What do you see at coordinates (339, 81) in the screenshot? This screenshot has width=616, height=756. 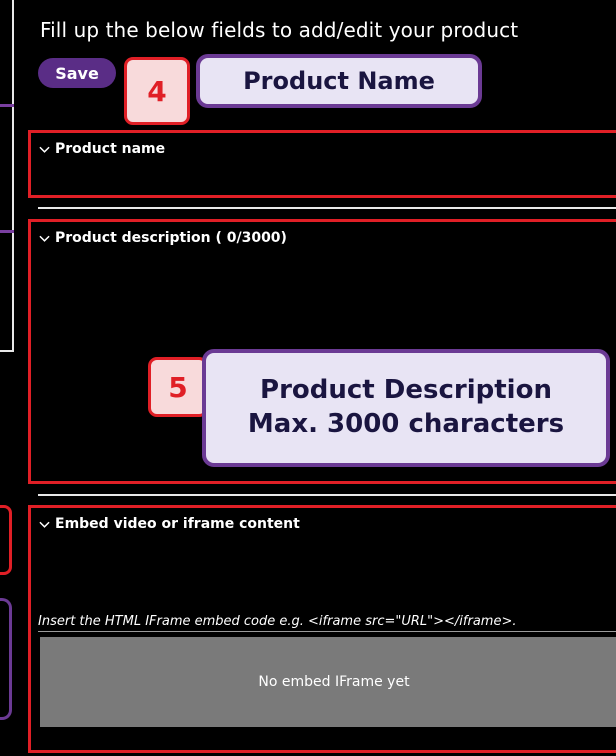 I see `product-name-callout: Product Name` at bounding box center [339, 81].